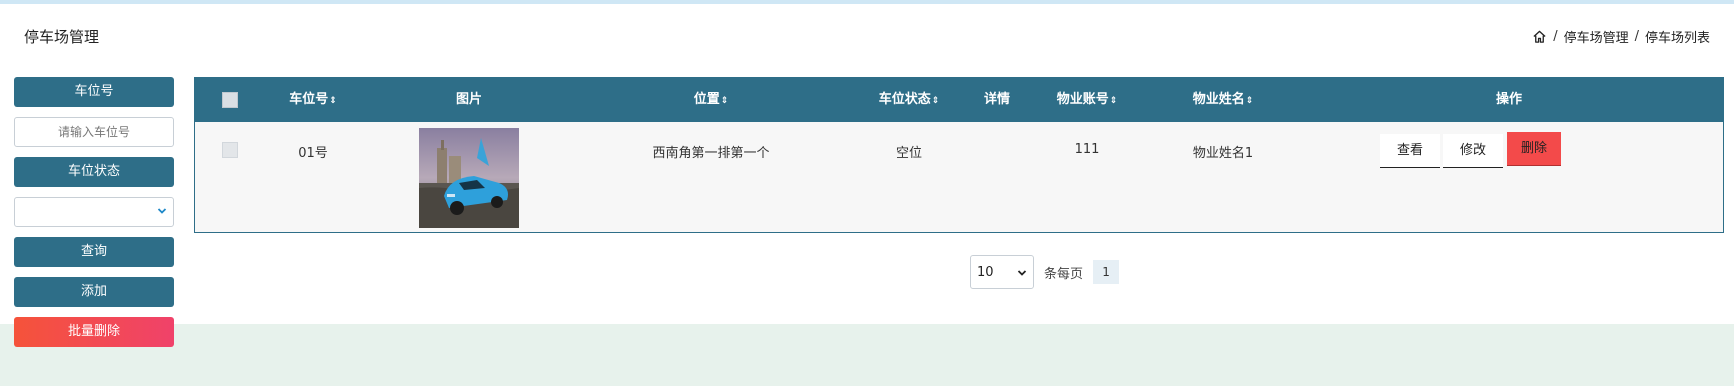 Image resolution: width=1734 pixels, height=386 pixels. Describe the element at coordinates (909, 100) in the screenshot. I see `column-header-status: 车位状态⇕` at that location.